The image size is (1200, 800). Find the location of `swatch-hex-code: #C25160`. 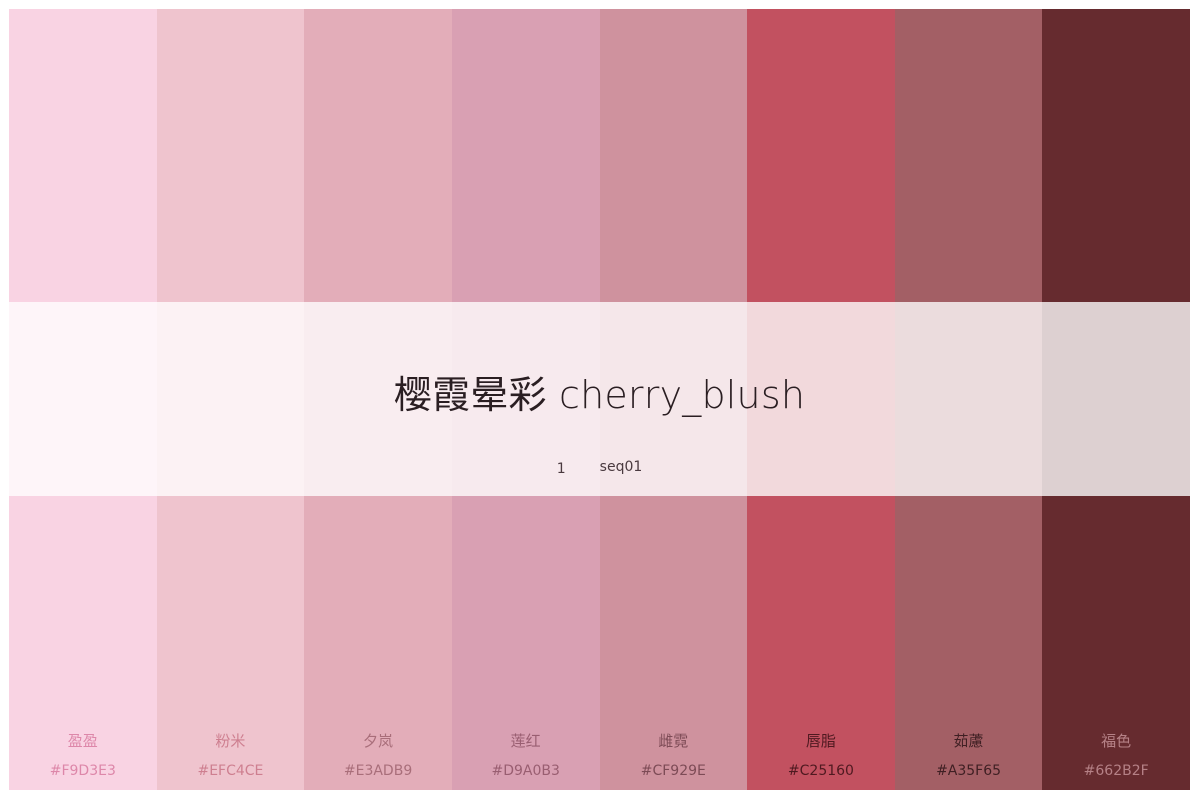

swatch-hex-code: #C25160 is located at coordinates (820, 771).